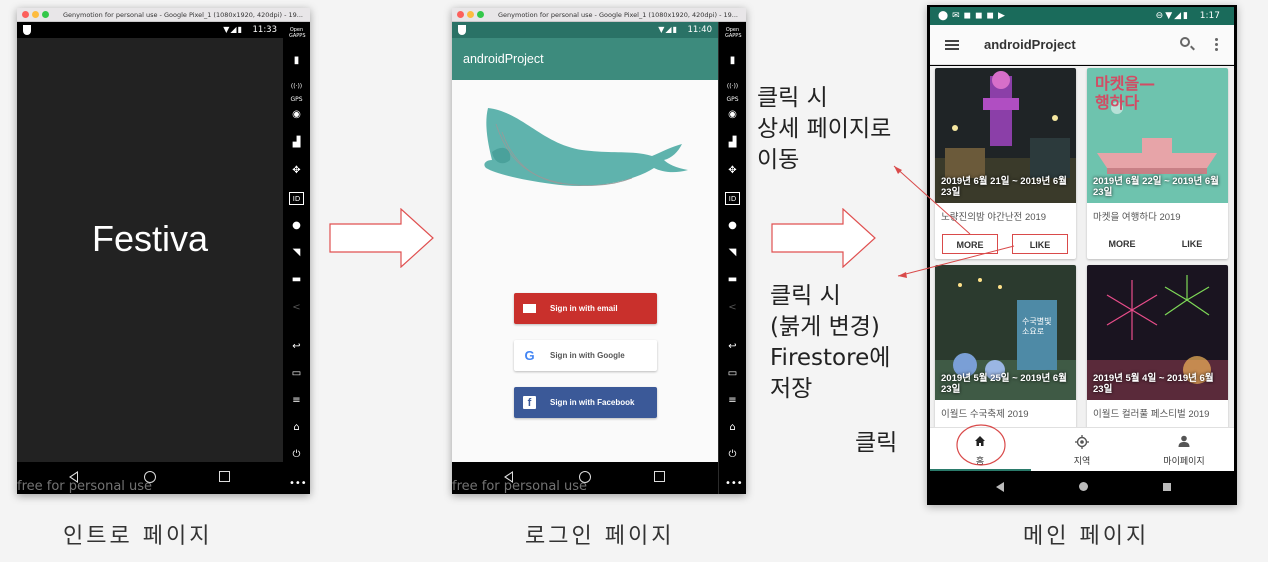 The height and width of the screenshot is (562, 1268). I want to click on intro-logo-text: Festiva, so click(150, 238).